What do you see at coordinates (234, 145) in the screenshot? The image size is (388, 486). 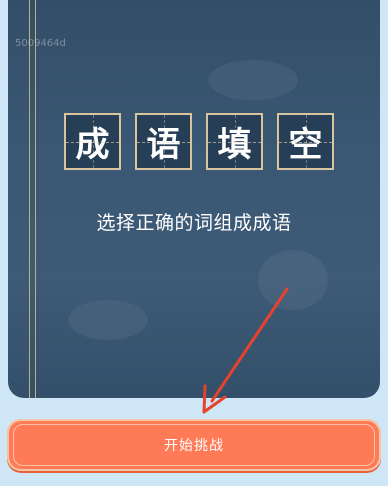 I see `title-char: 填` at bounding box center [234, 145].